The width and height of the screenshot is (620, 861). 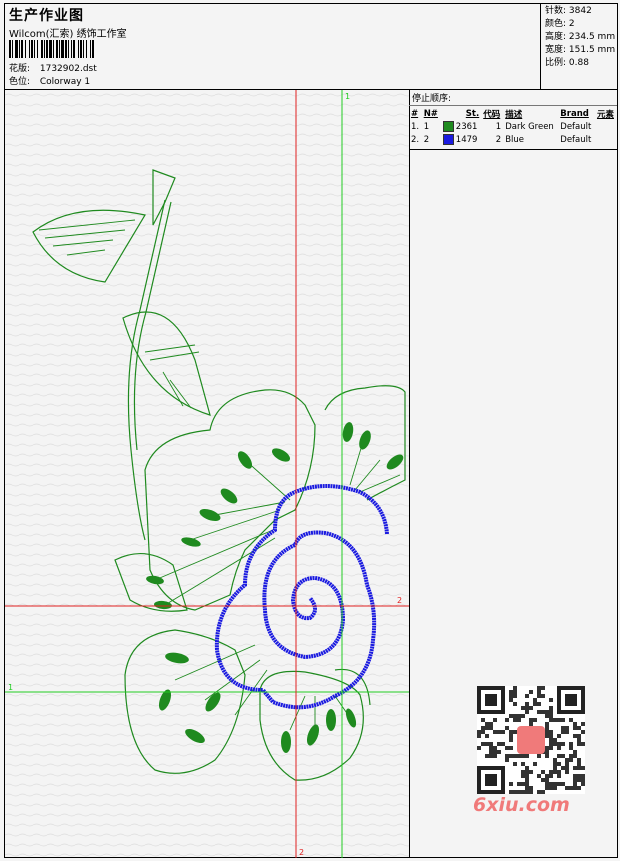 What do you see at coordinates (415, 114) in the screenshot?
I see `col-index: #` at bounding box center [415, 114].